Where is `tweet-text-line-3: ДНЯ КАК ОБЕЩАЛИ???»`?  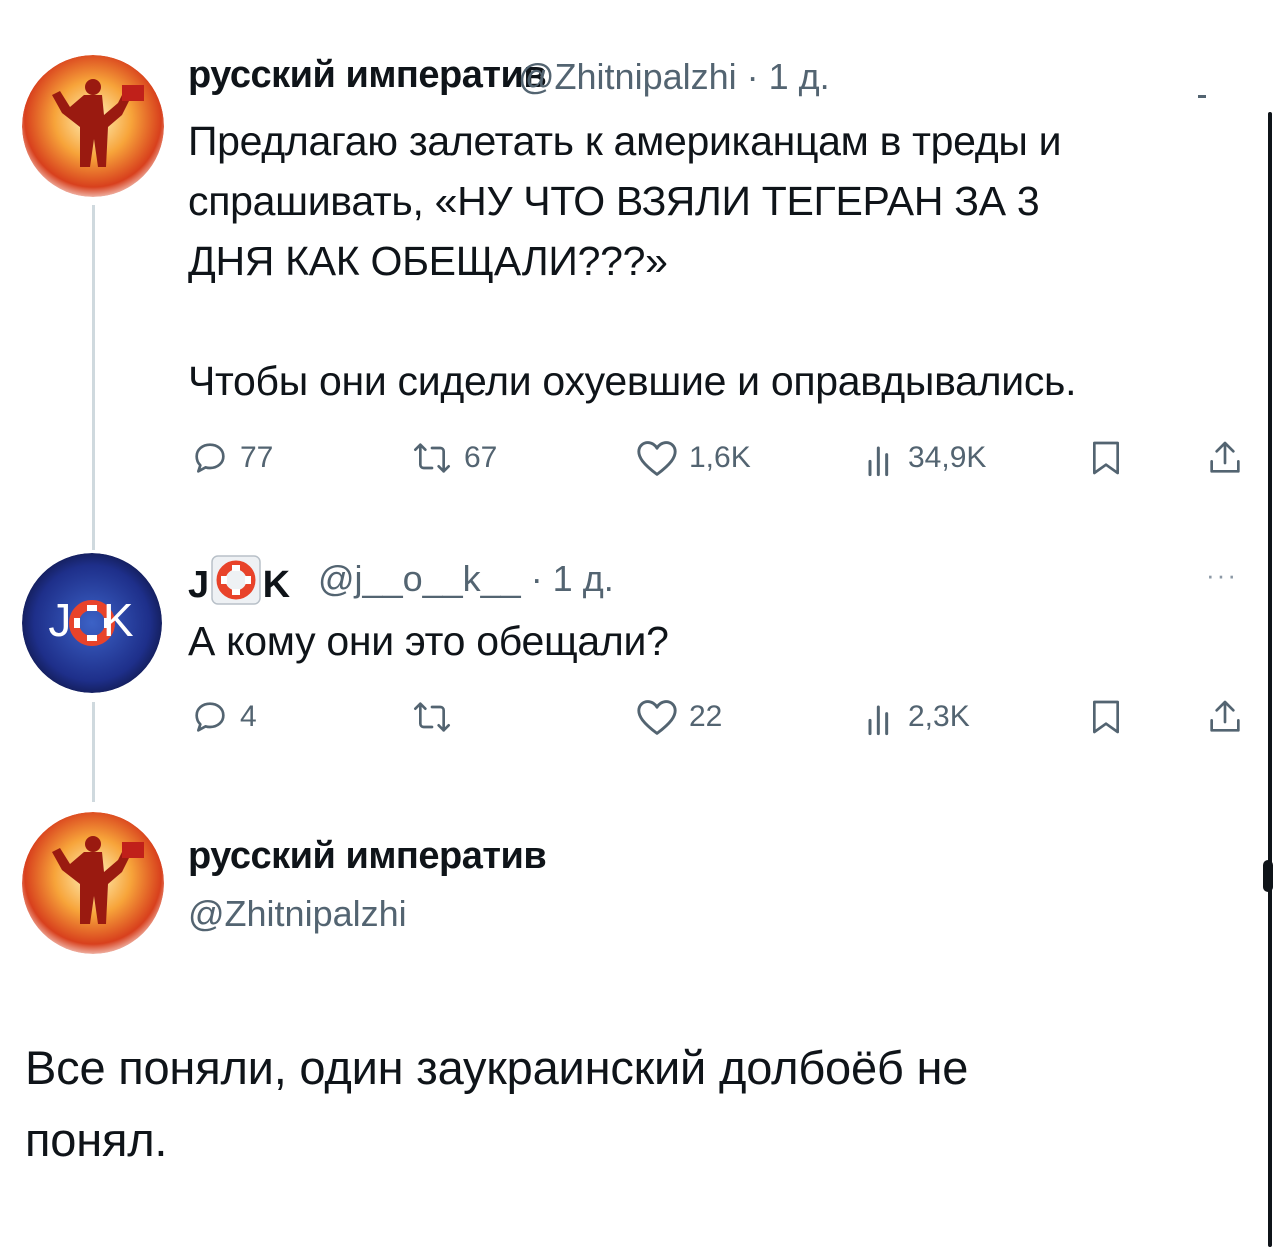
tweet-text-line-3: ДНЯ КАК ОБЕЩАЛИ???» is located at coordinates (428, 261).